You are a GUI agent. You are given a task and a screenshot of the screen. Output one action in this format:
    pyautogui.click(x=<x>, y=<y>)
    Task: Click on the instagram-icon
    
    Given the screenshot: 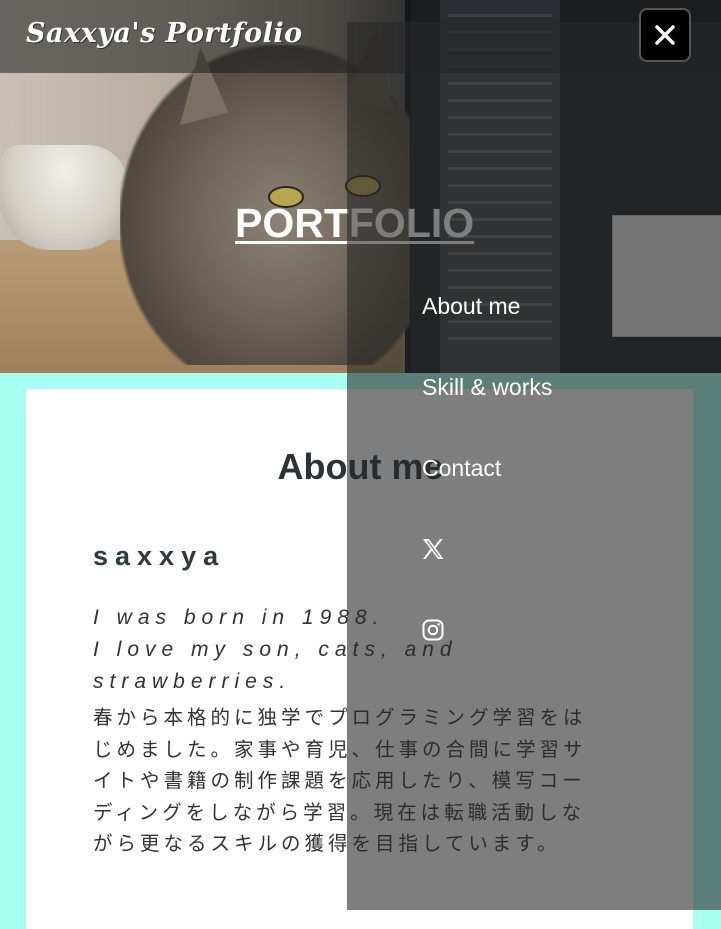 What is the action you would take?
    pyautogui.click(x=433, y=630)
    